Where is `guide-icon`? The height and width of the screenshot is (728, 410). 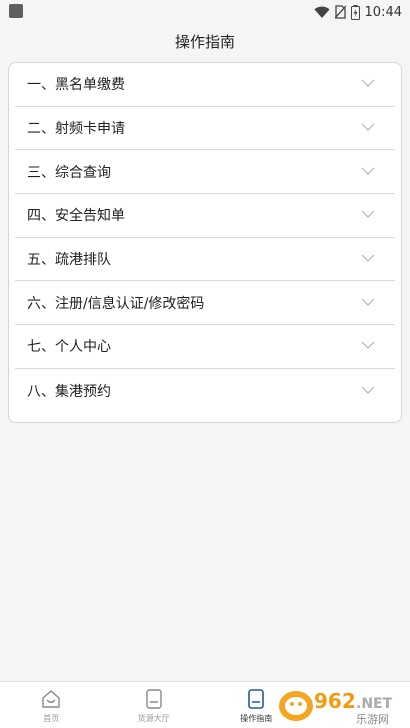
guide-icon is located at coordinates (256, 699).